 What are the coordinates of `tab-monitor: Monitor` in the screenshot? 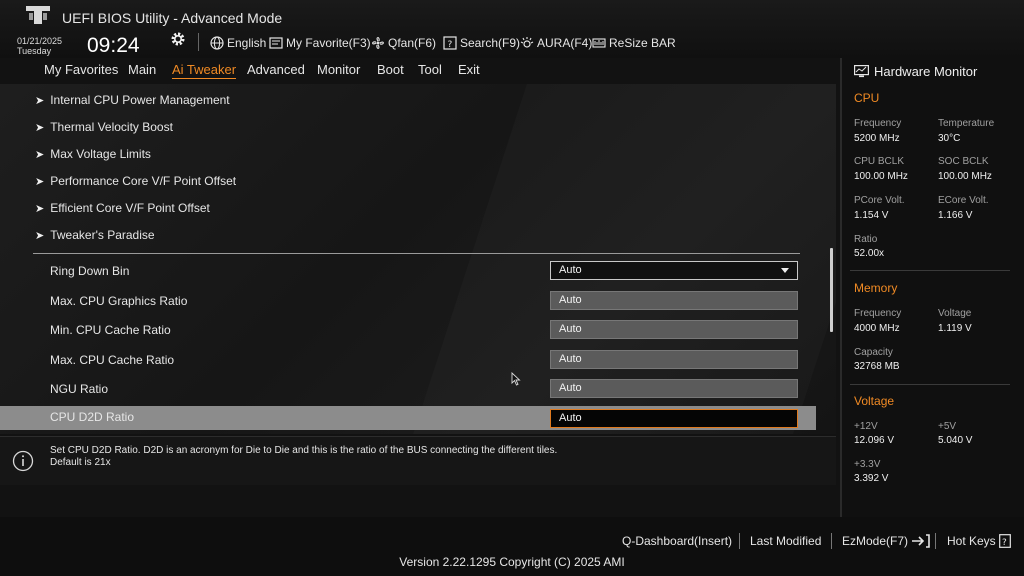 It's located at (338, 69).